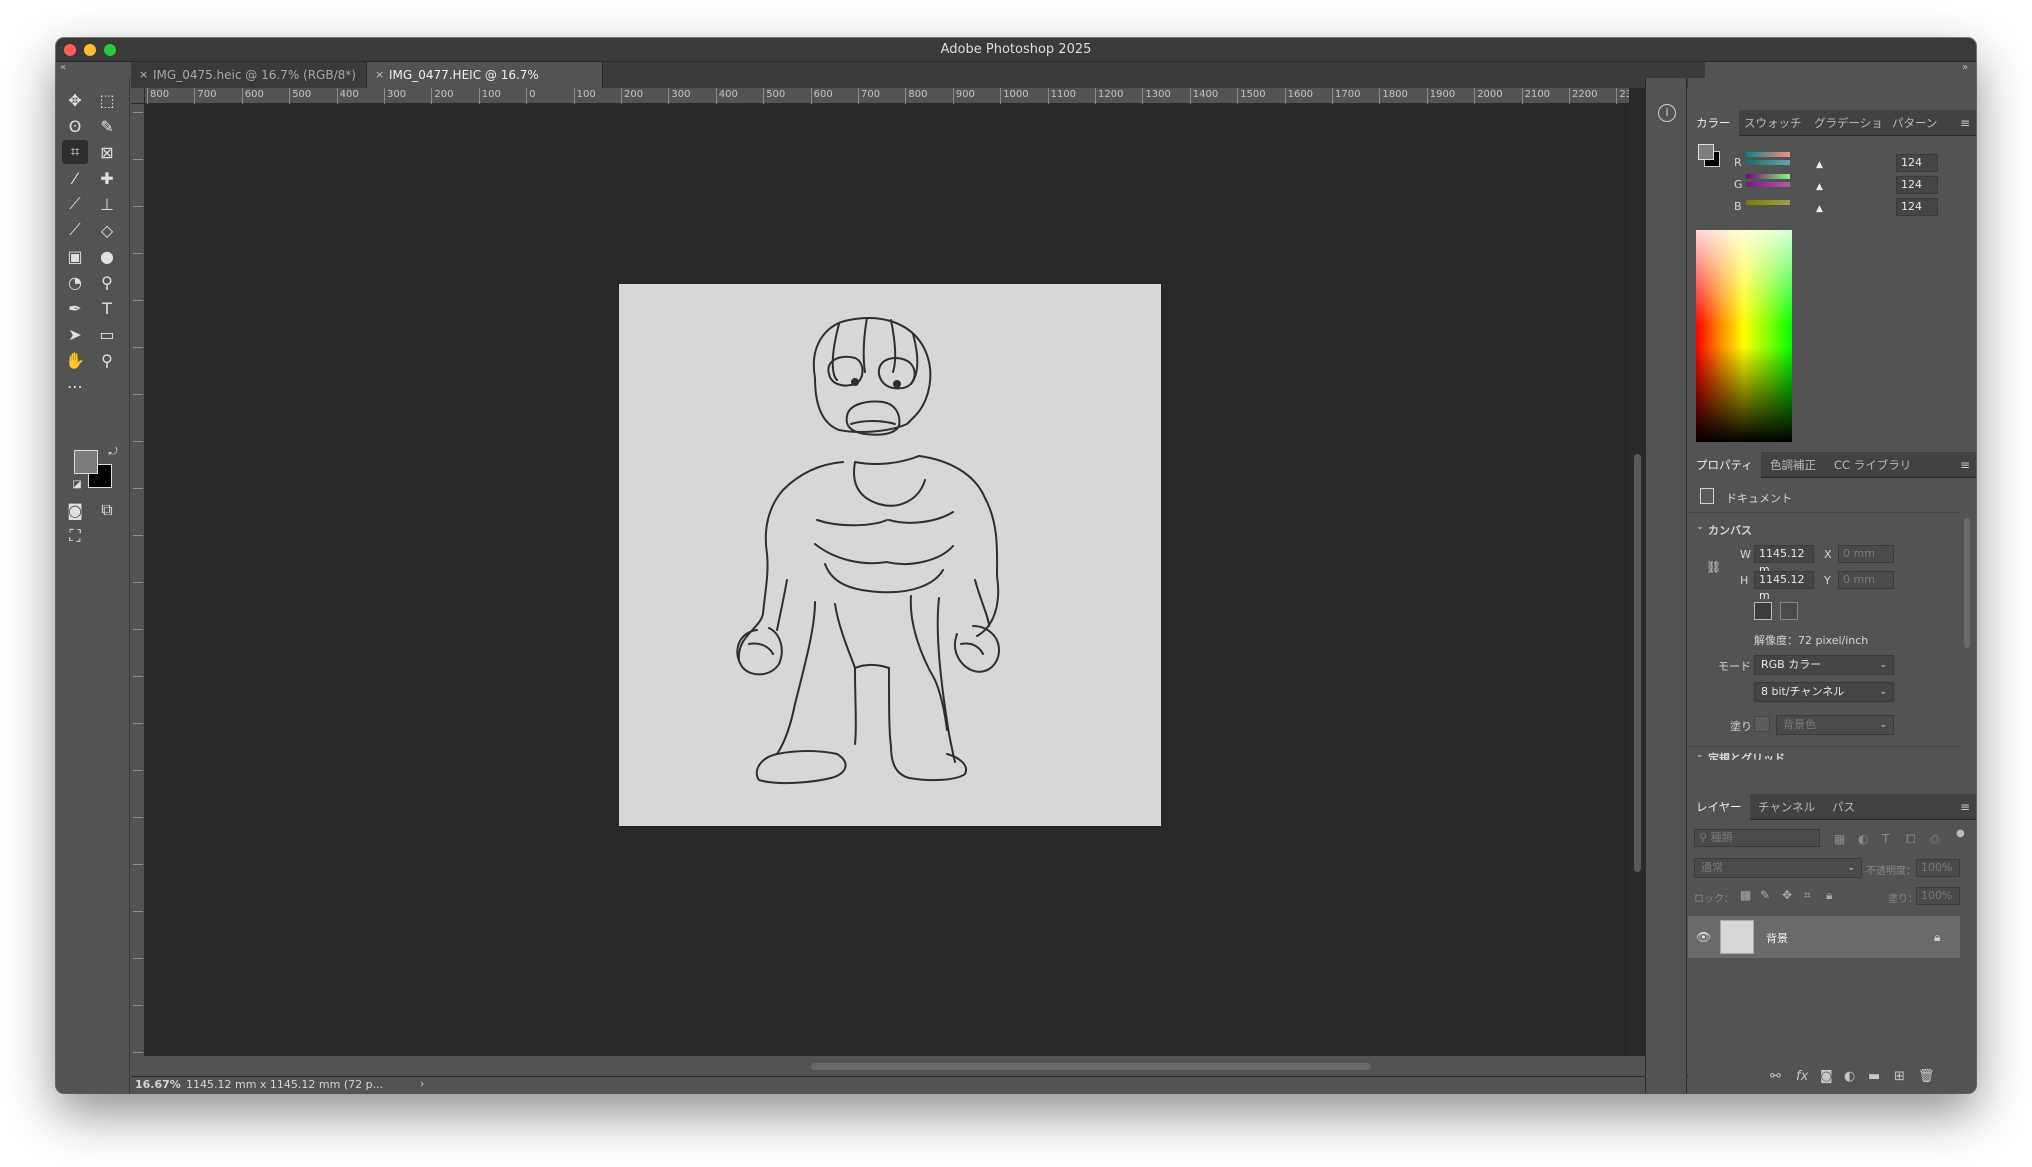 This screenshot has width=2032, height=1167. I want to click on sponge-tool-icon: ⚲, so click(107, 282).